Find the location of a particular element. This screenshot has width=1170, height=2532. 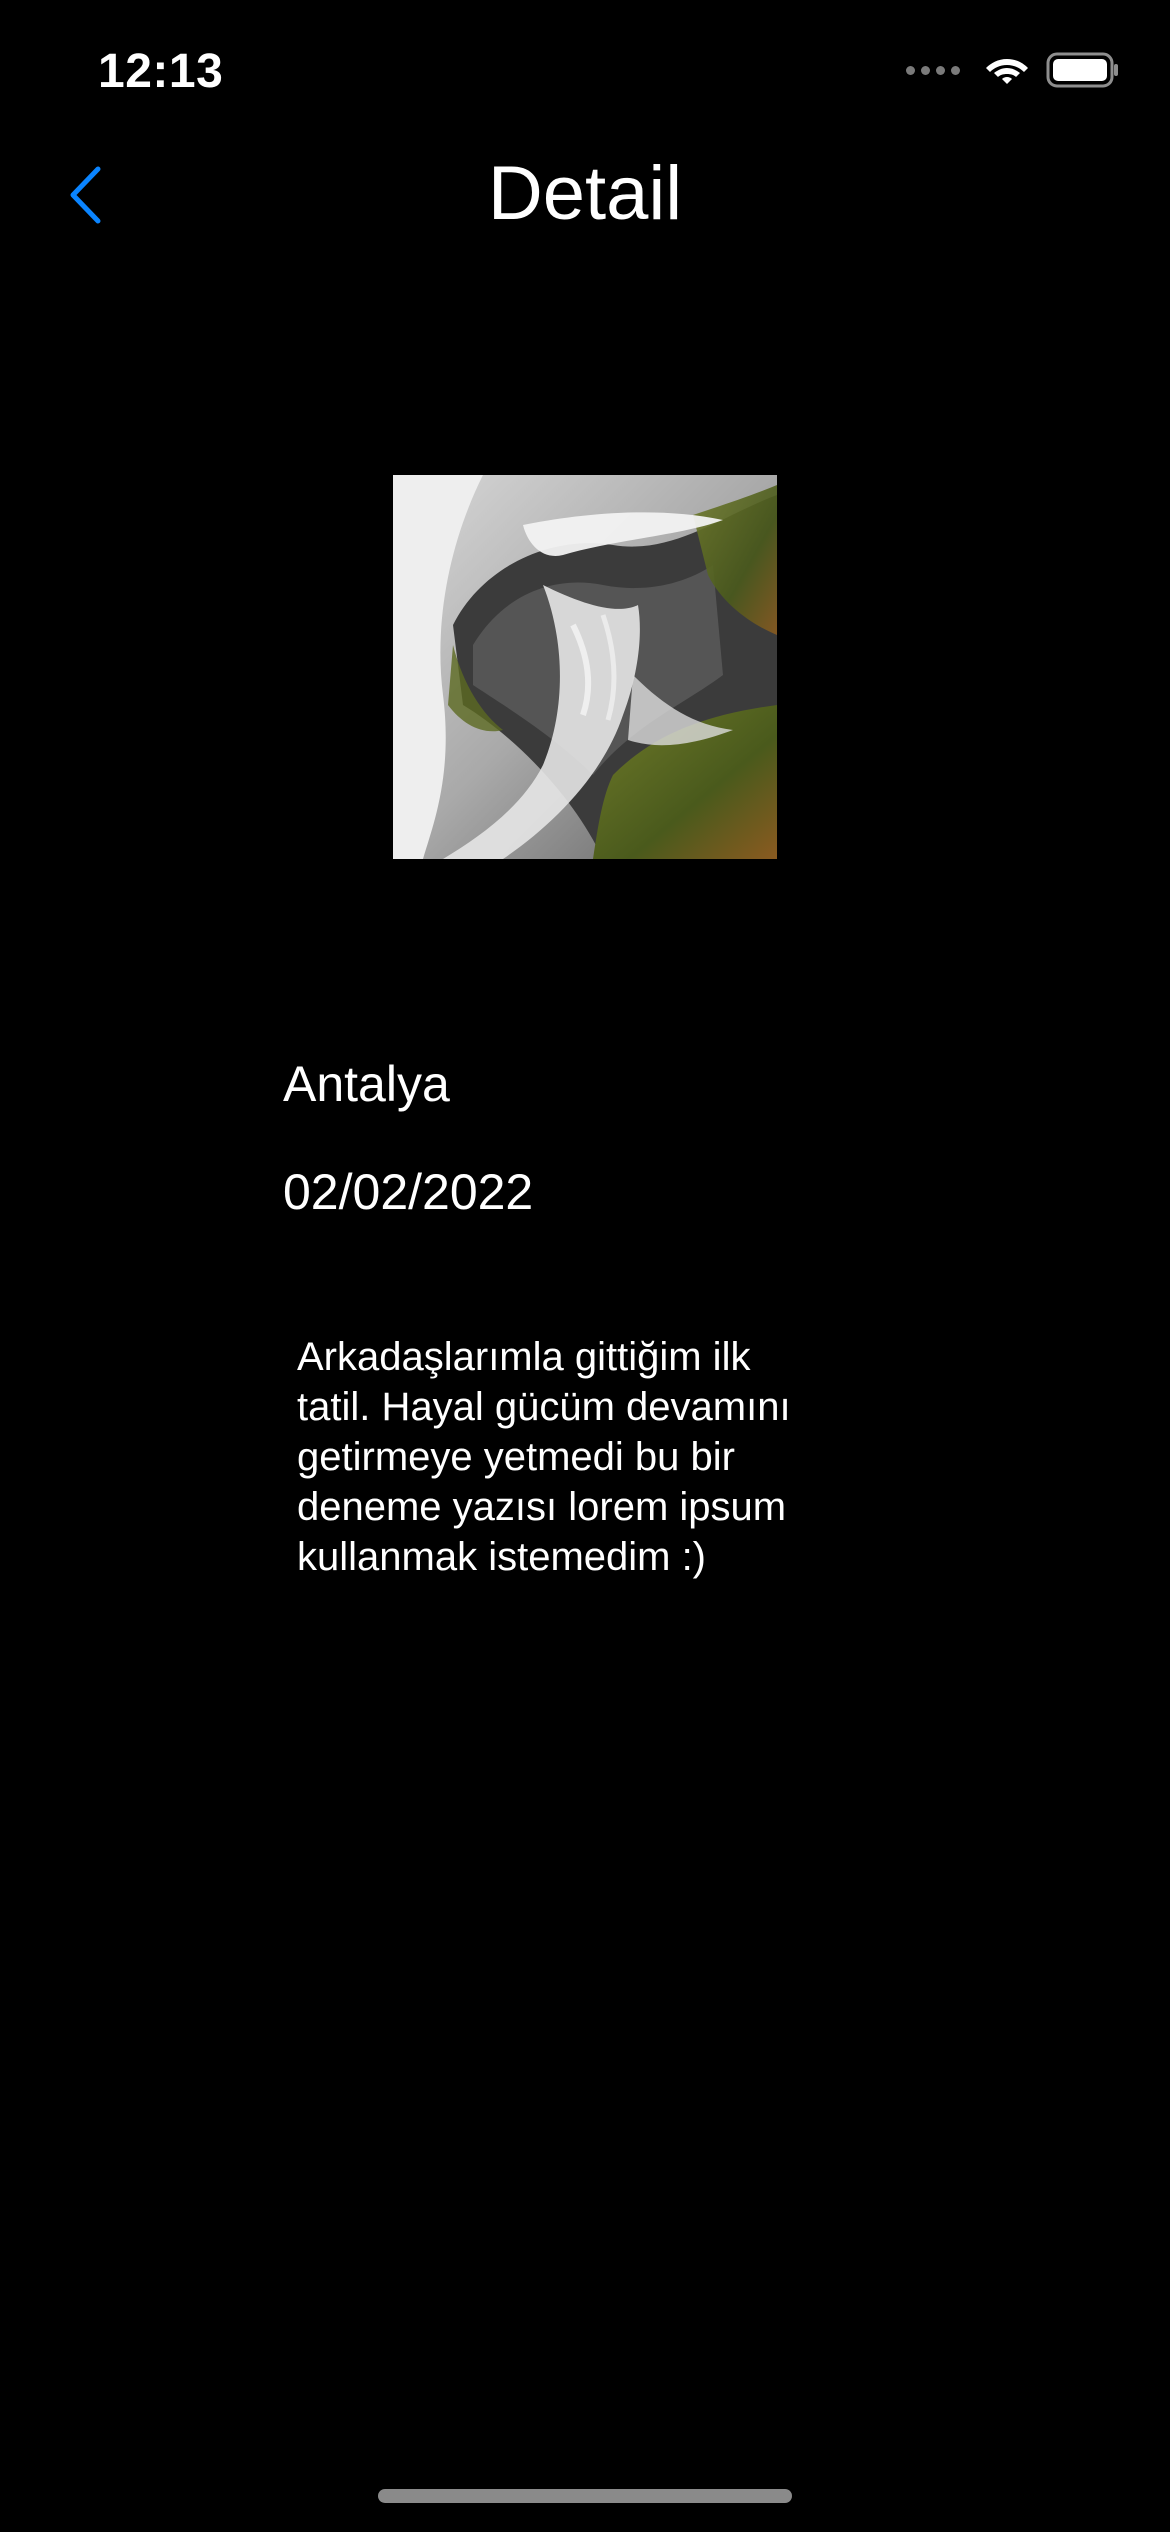

battery-icon is located at coordinates (1082, 70).